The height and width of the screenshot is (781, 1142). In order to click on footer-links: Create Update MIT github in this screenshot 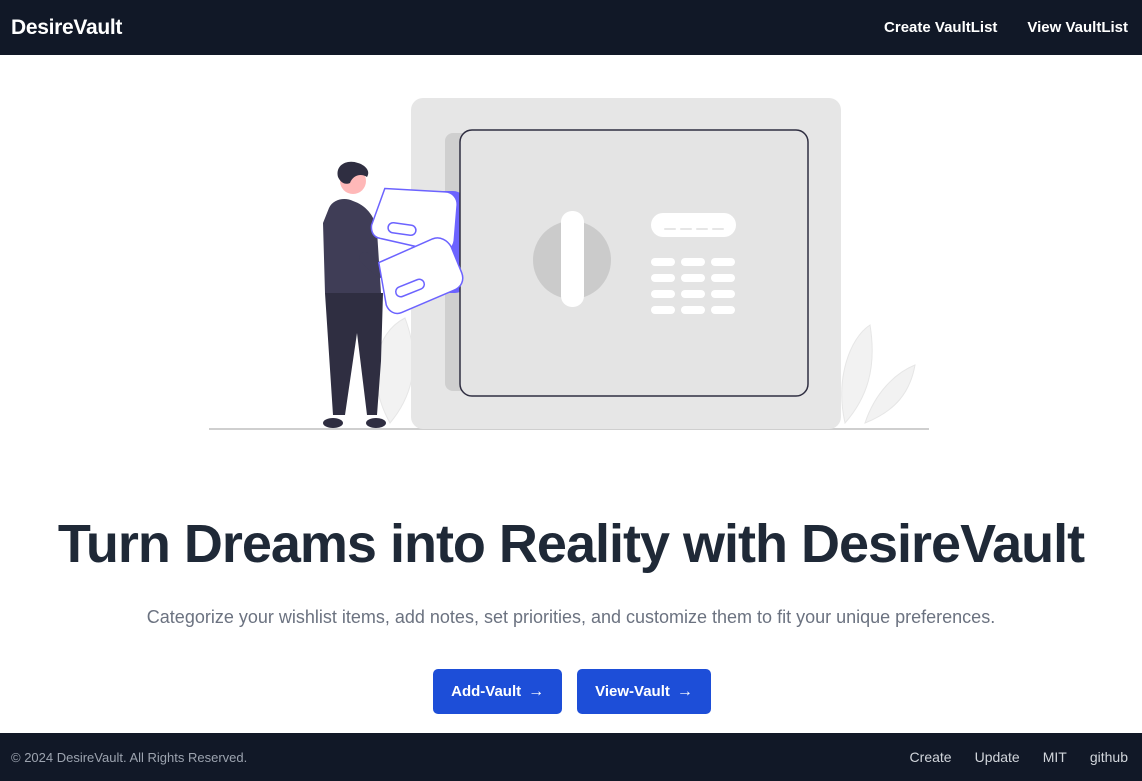, I will do `click(1019, 757)`.